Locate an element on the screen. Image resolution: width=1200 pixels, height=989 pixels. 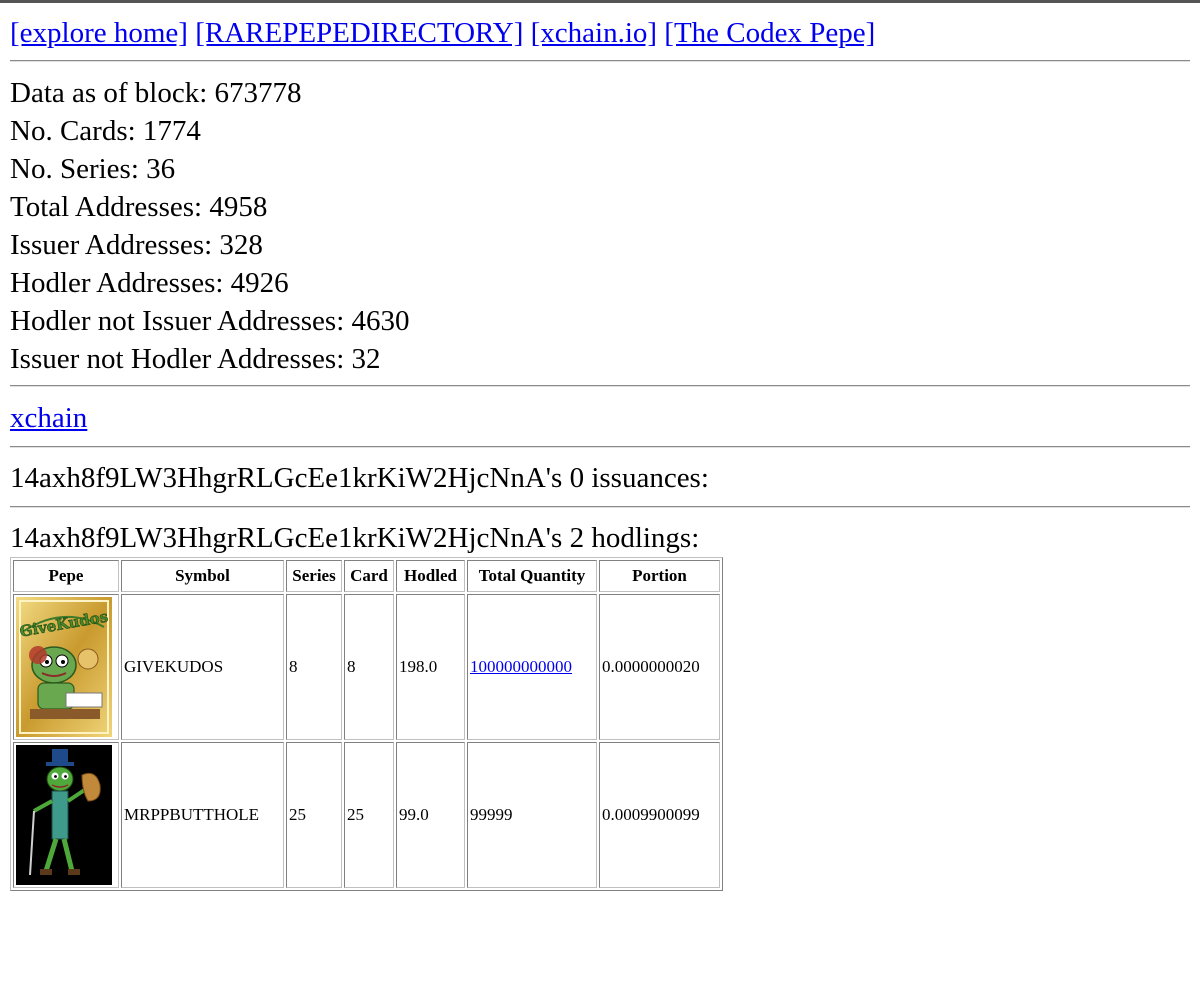
total-quantity-cell: 99999 is located at coordinates (532, 815).